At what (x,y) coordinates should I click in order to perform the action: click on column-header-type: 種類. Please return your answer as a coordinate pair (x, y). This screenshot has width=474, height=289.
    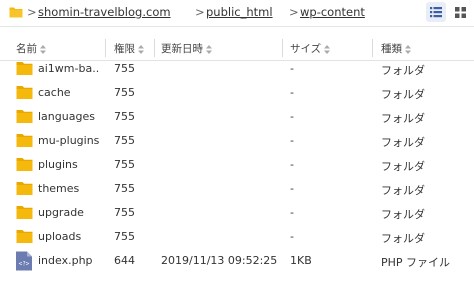
    Looking at the image, I should click on (396, 48).